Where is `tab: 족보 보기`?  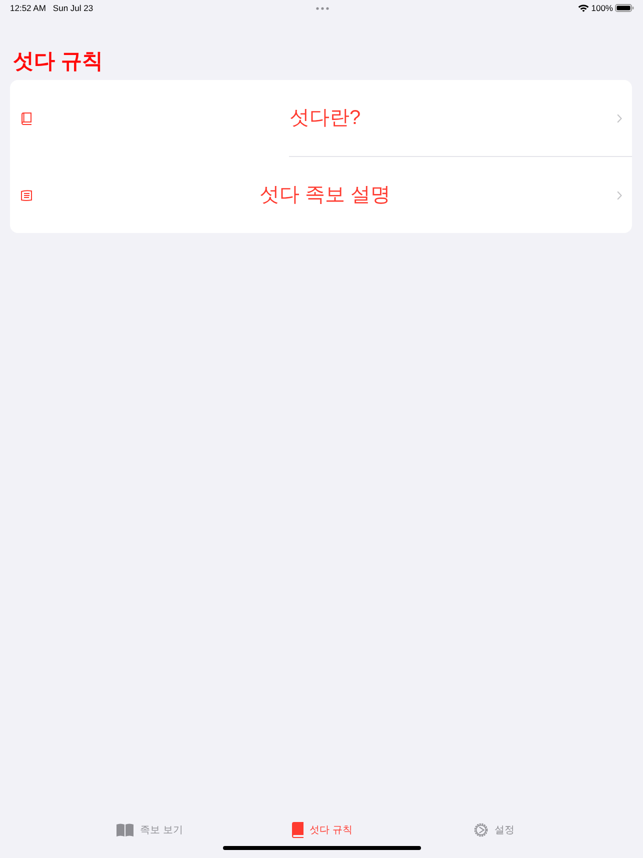 tab: 족보 보기 is located at coordinates (150, 830).